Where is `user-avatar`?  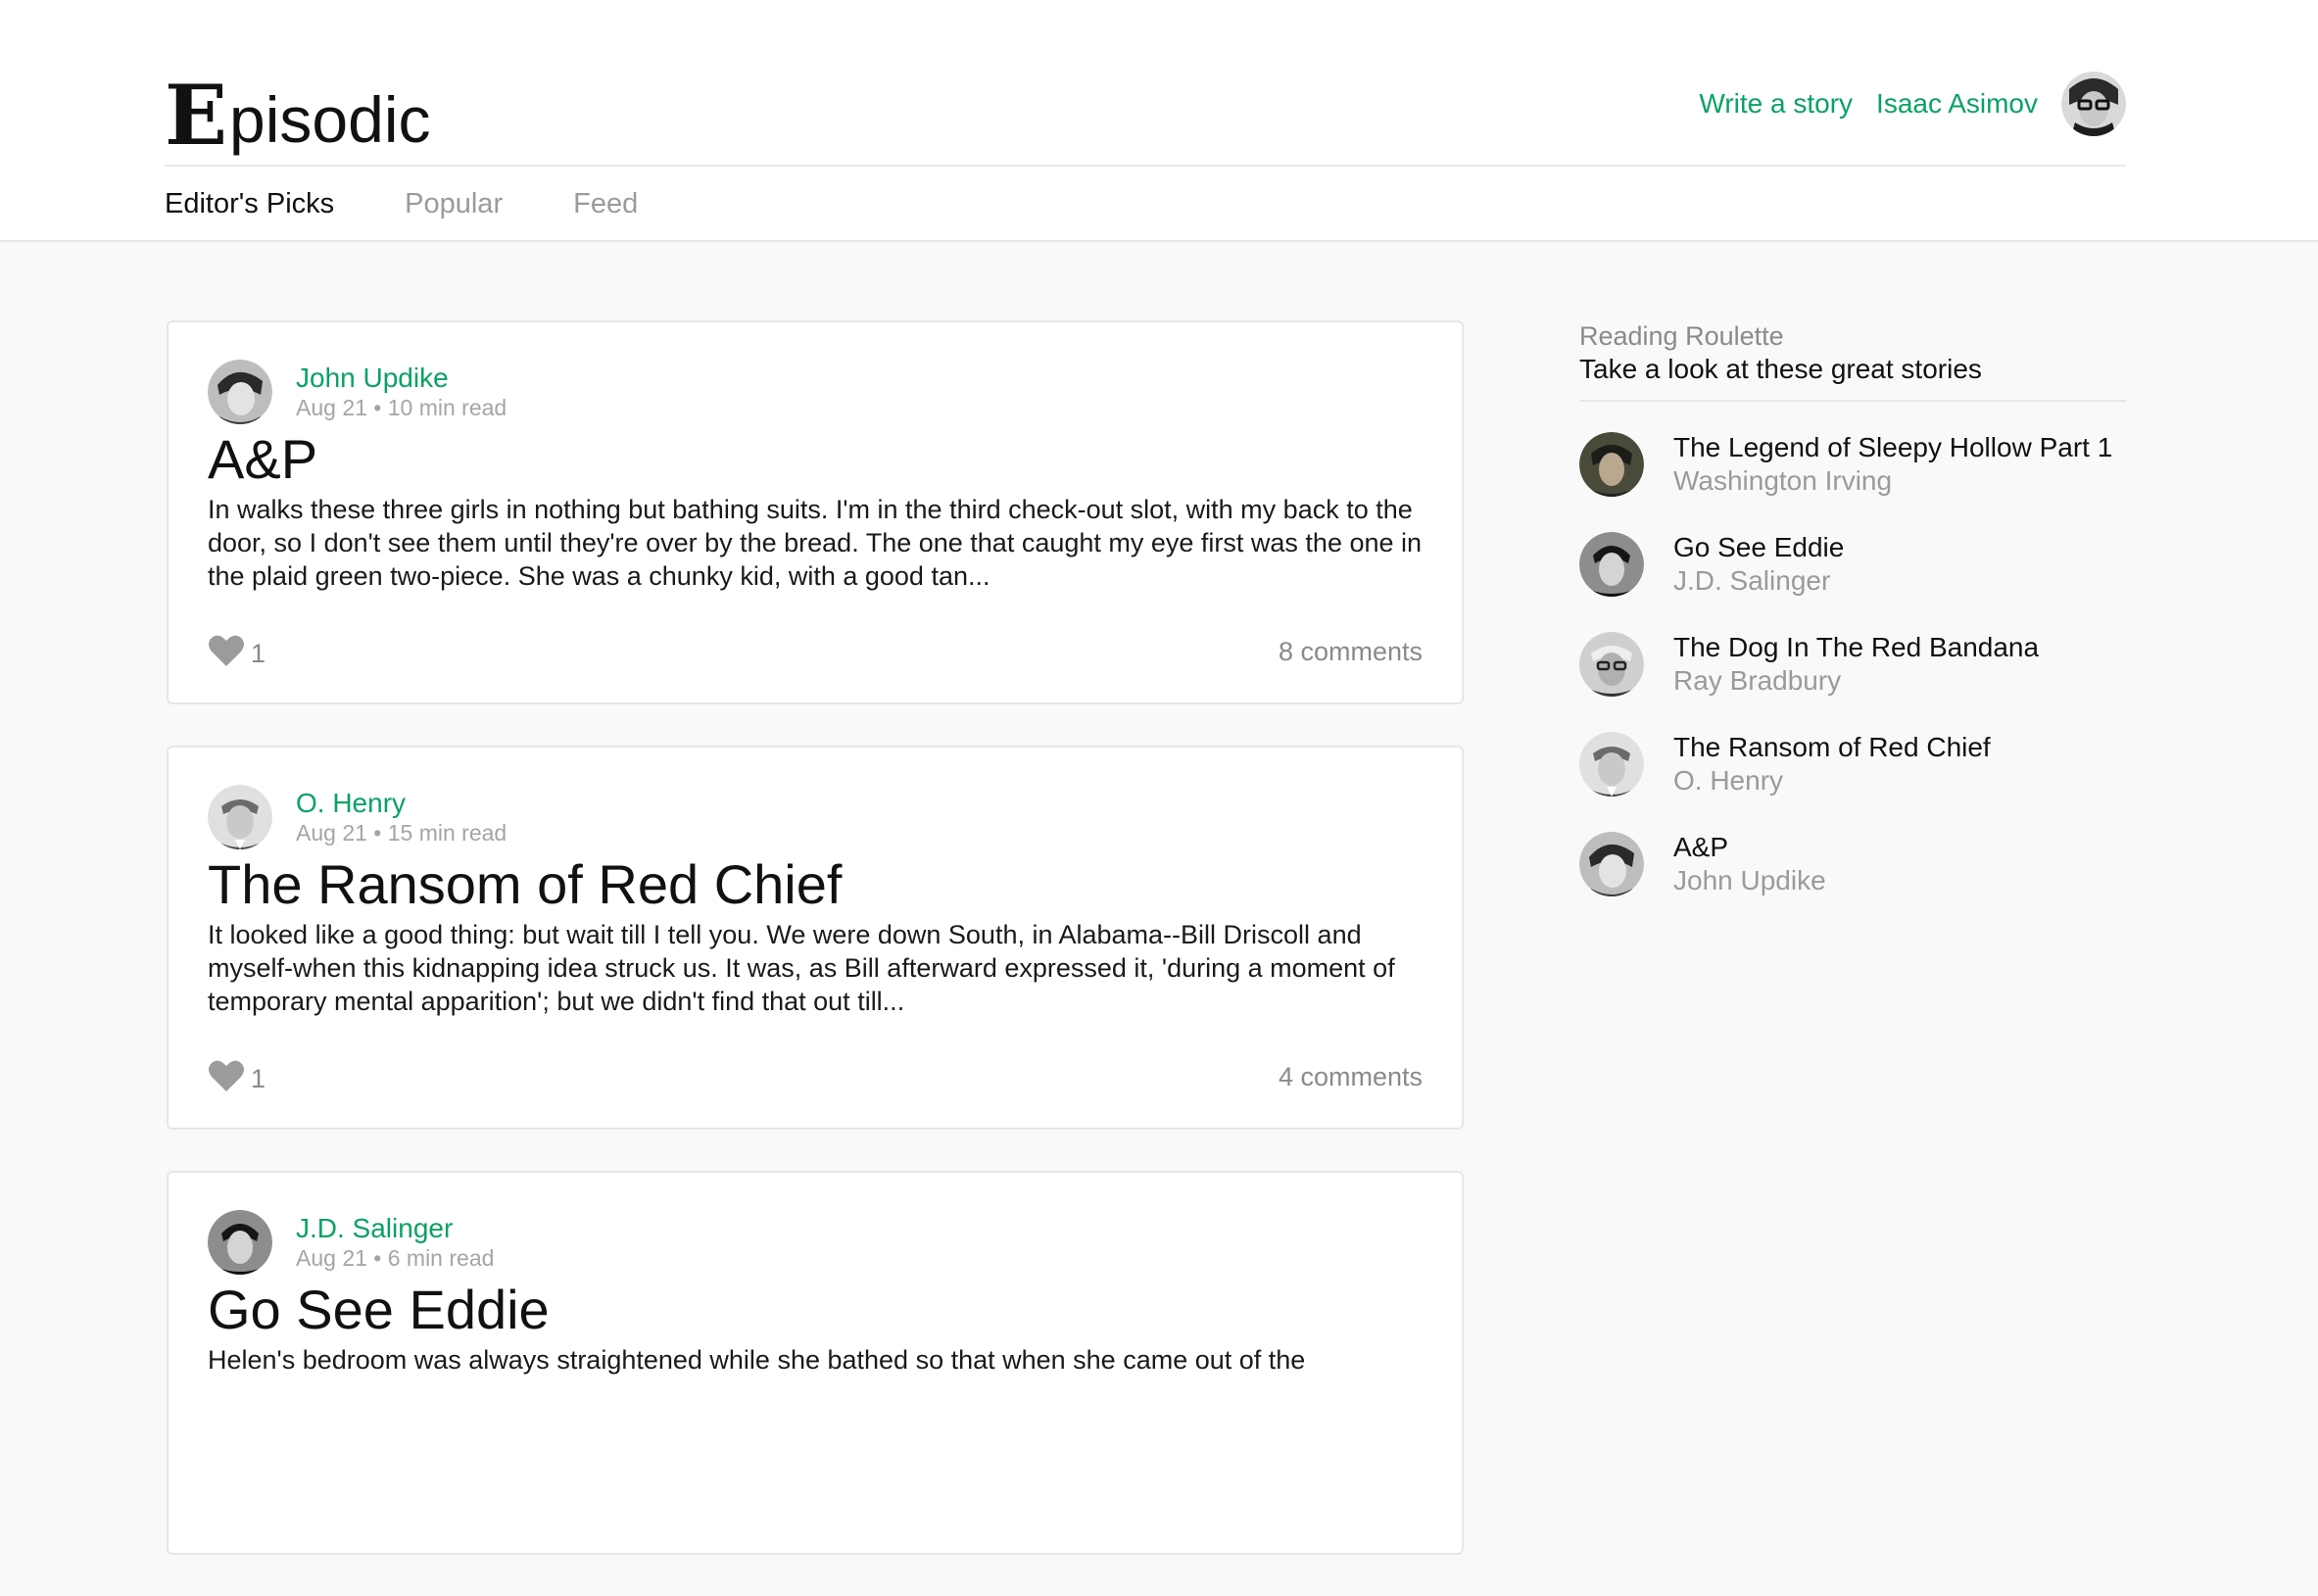
user-avatar is located at coordinates (2093, 104).